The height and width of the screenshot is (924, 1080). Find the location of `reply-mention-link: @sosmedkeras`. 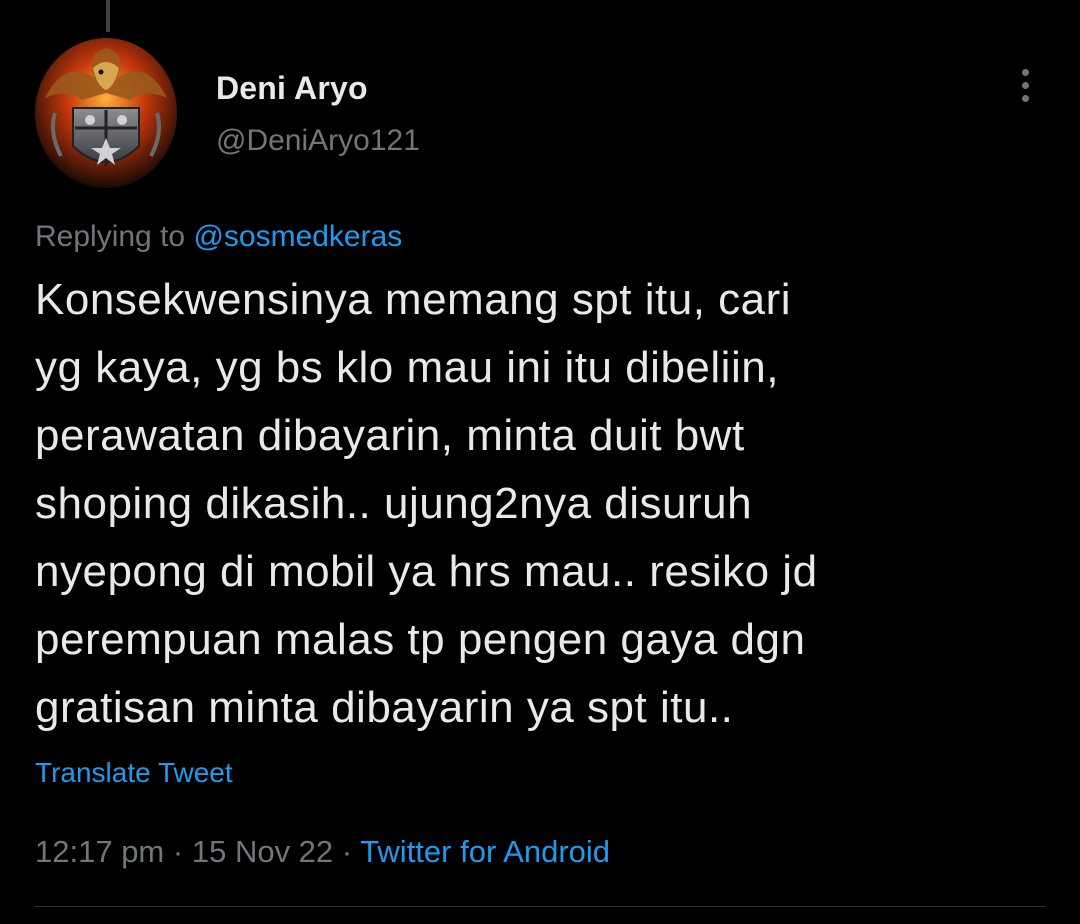

reply-mention-link: @sosmedkeras is located at coordinates (297, 236).